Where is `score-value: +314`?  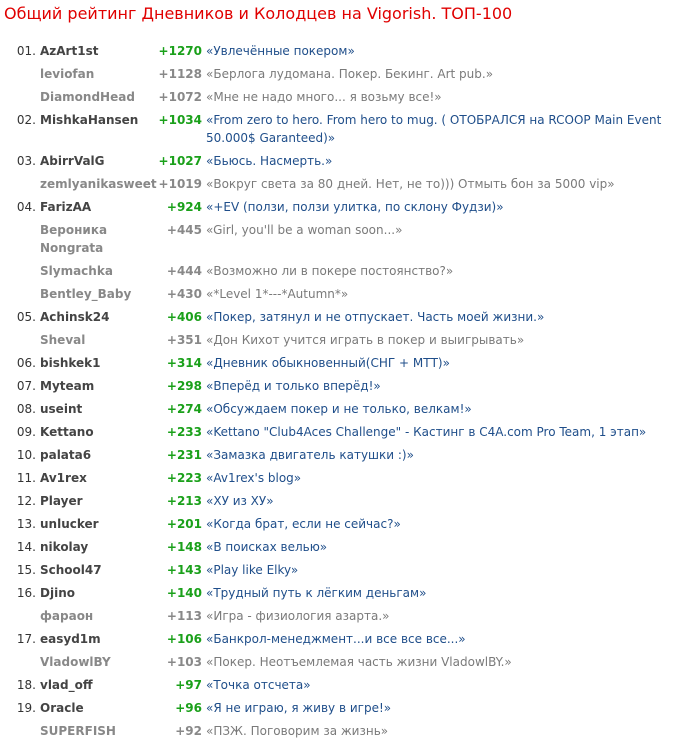 score-value: +314 is located at coordinates (184, 363).